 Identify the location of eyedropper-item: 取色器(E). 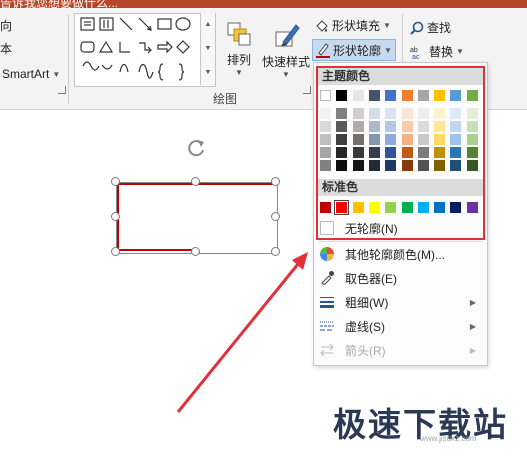
(400, 278).